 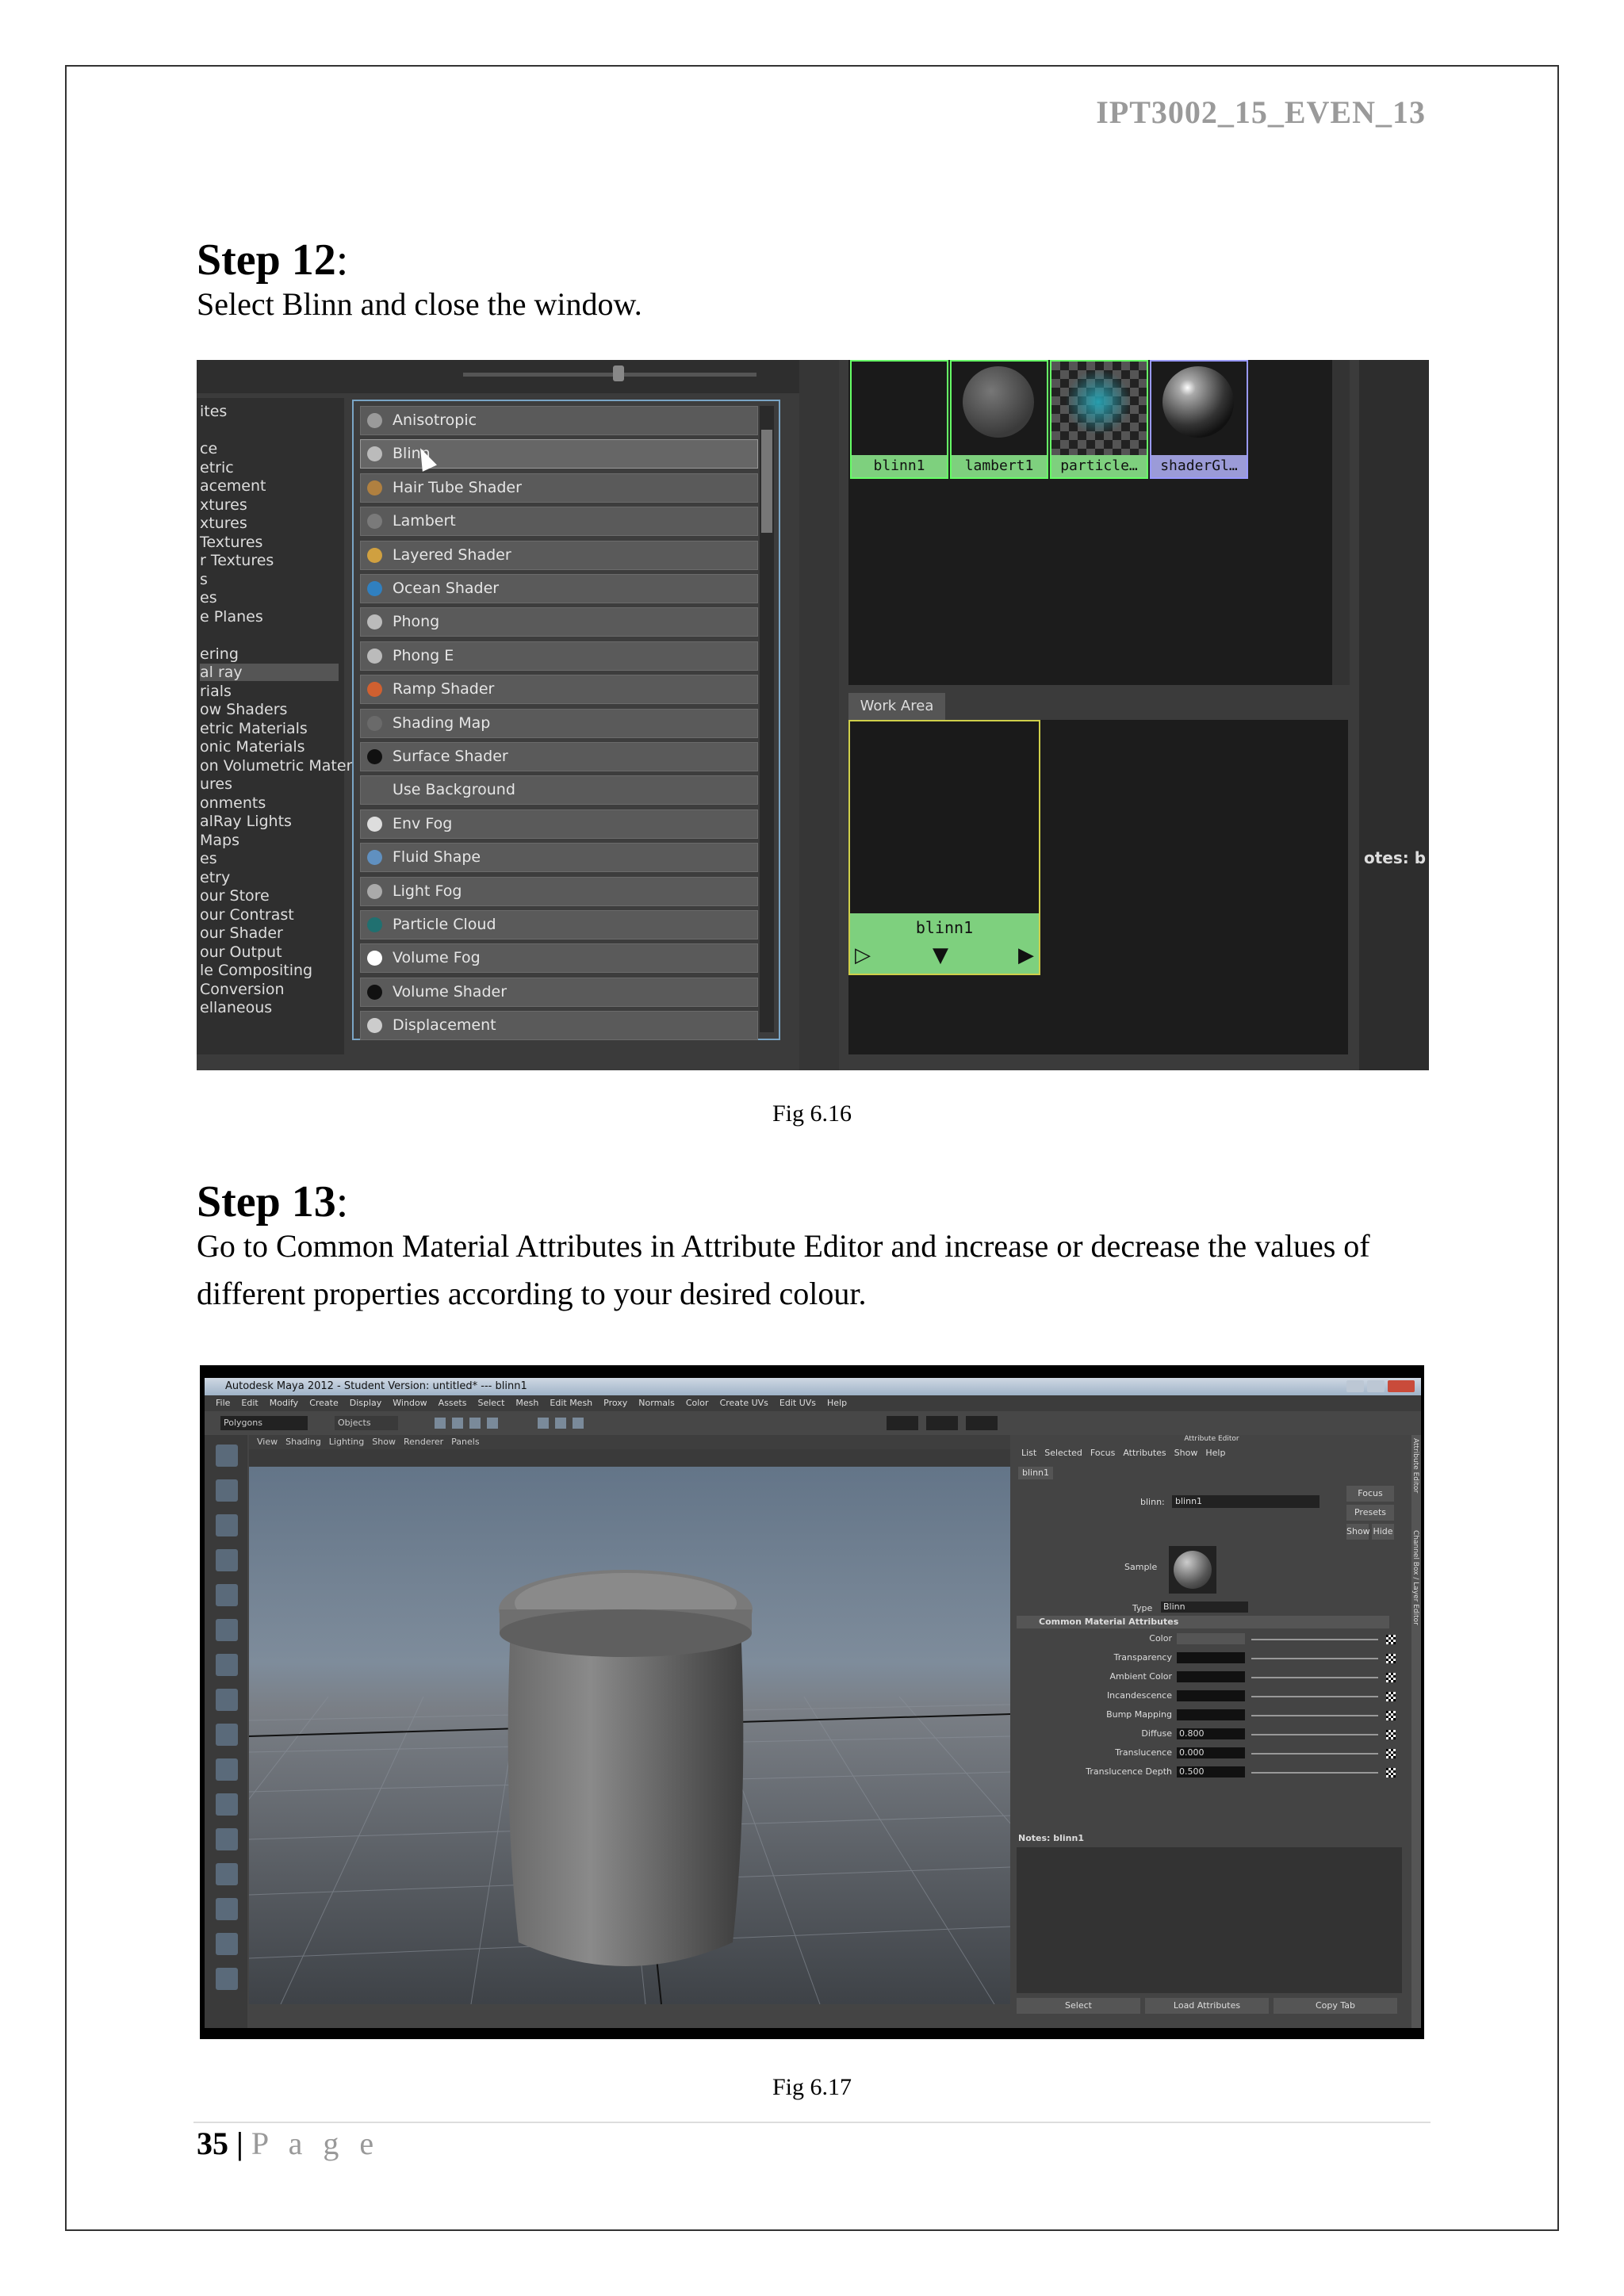 I want to click on type-dropdown: Blinn, so click(x=1204, y=1607).